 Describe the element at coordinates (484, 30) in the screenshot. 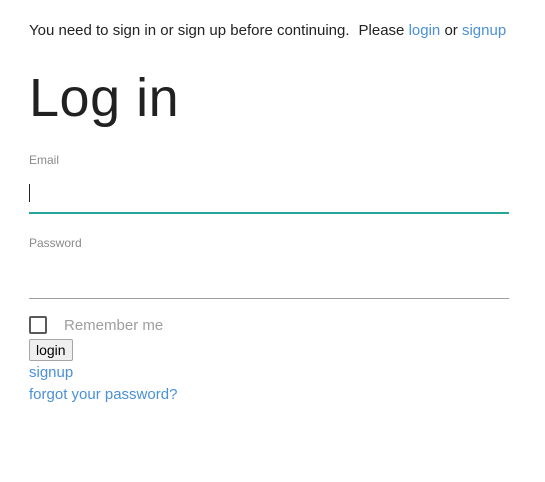

I see `notice-signup-link: signup` at that location.